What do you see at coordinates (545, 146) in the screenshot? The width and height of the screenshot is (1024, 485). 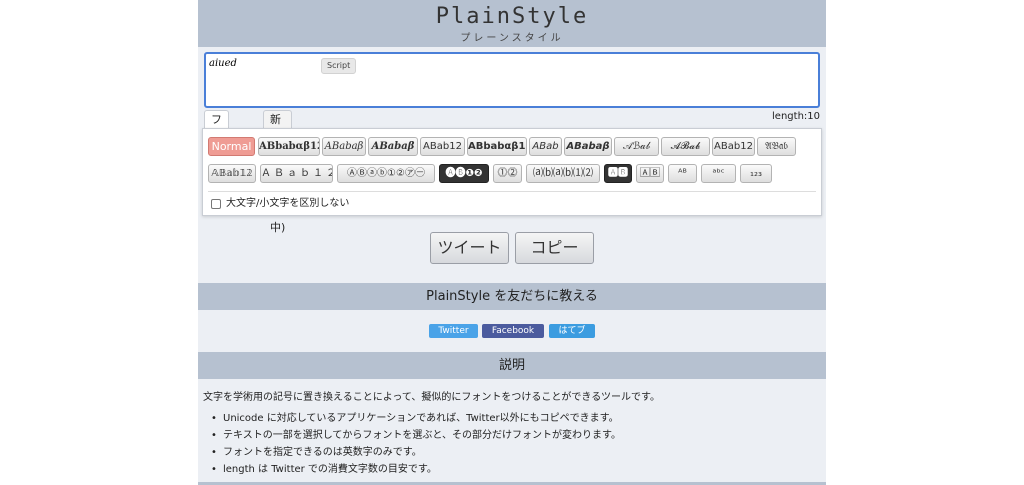 I see `font-button-sans-italic: ABab` at bounding box center [545, 146].